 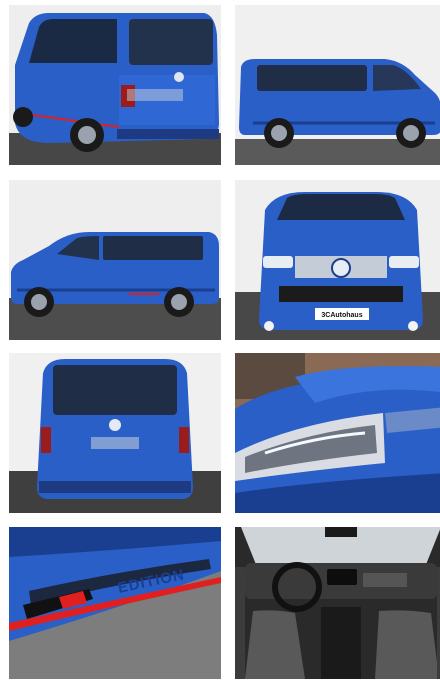 I want to click on photo-interior-dashboard, so click(x=337, y=603).